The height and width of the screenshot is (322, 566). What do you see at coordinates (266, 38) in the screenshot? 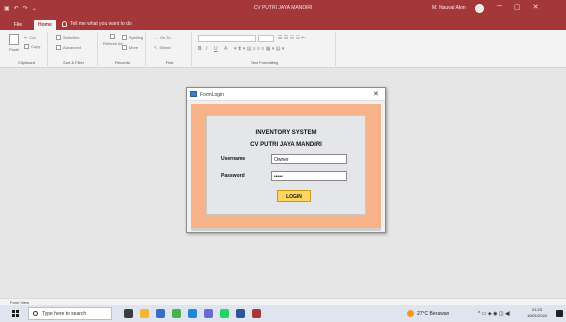
I see `font-size-combo` at bounding box center [266, 38].